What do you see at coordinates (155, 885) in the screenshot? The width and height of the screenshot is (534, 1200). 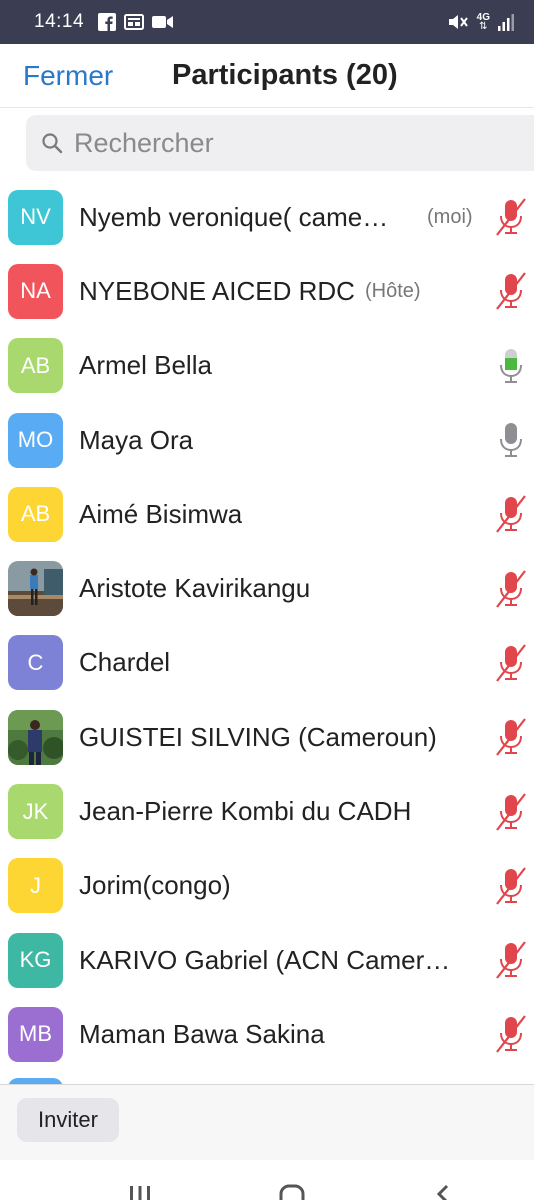 I see `participant-name: Jorim(congo)` at bounding box center [155, 885].